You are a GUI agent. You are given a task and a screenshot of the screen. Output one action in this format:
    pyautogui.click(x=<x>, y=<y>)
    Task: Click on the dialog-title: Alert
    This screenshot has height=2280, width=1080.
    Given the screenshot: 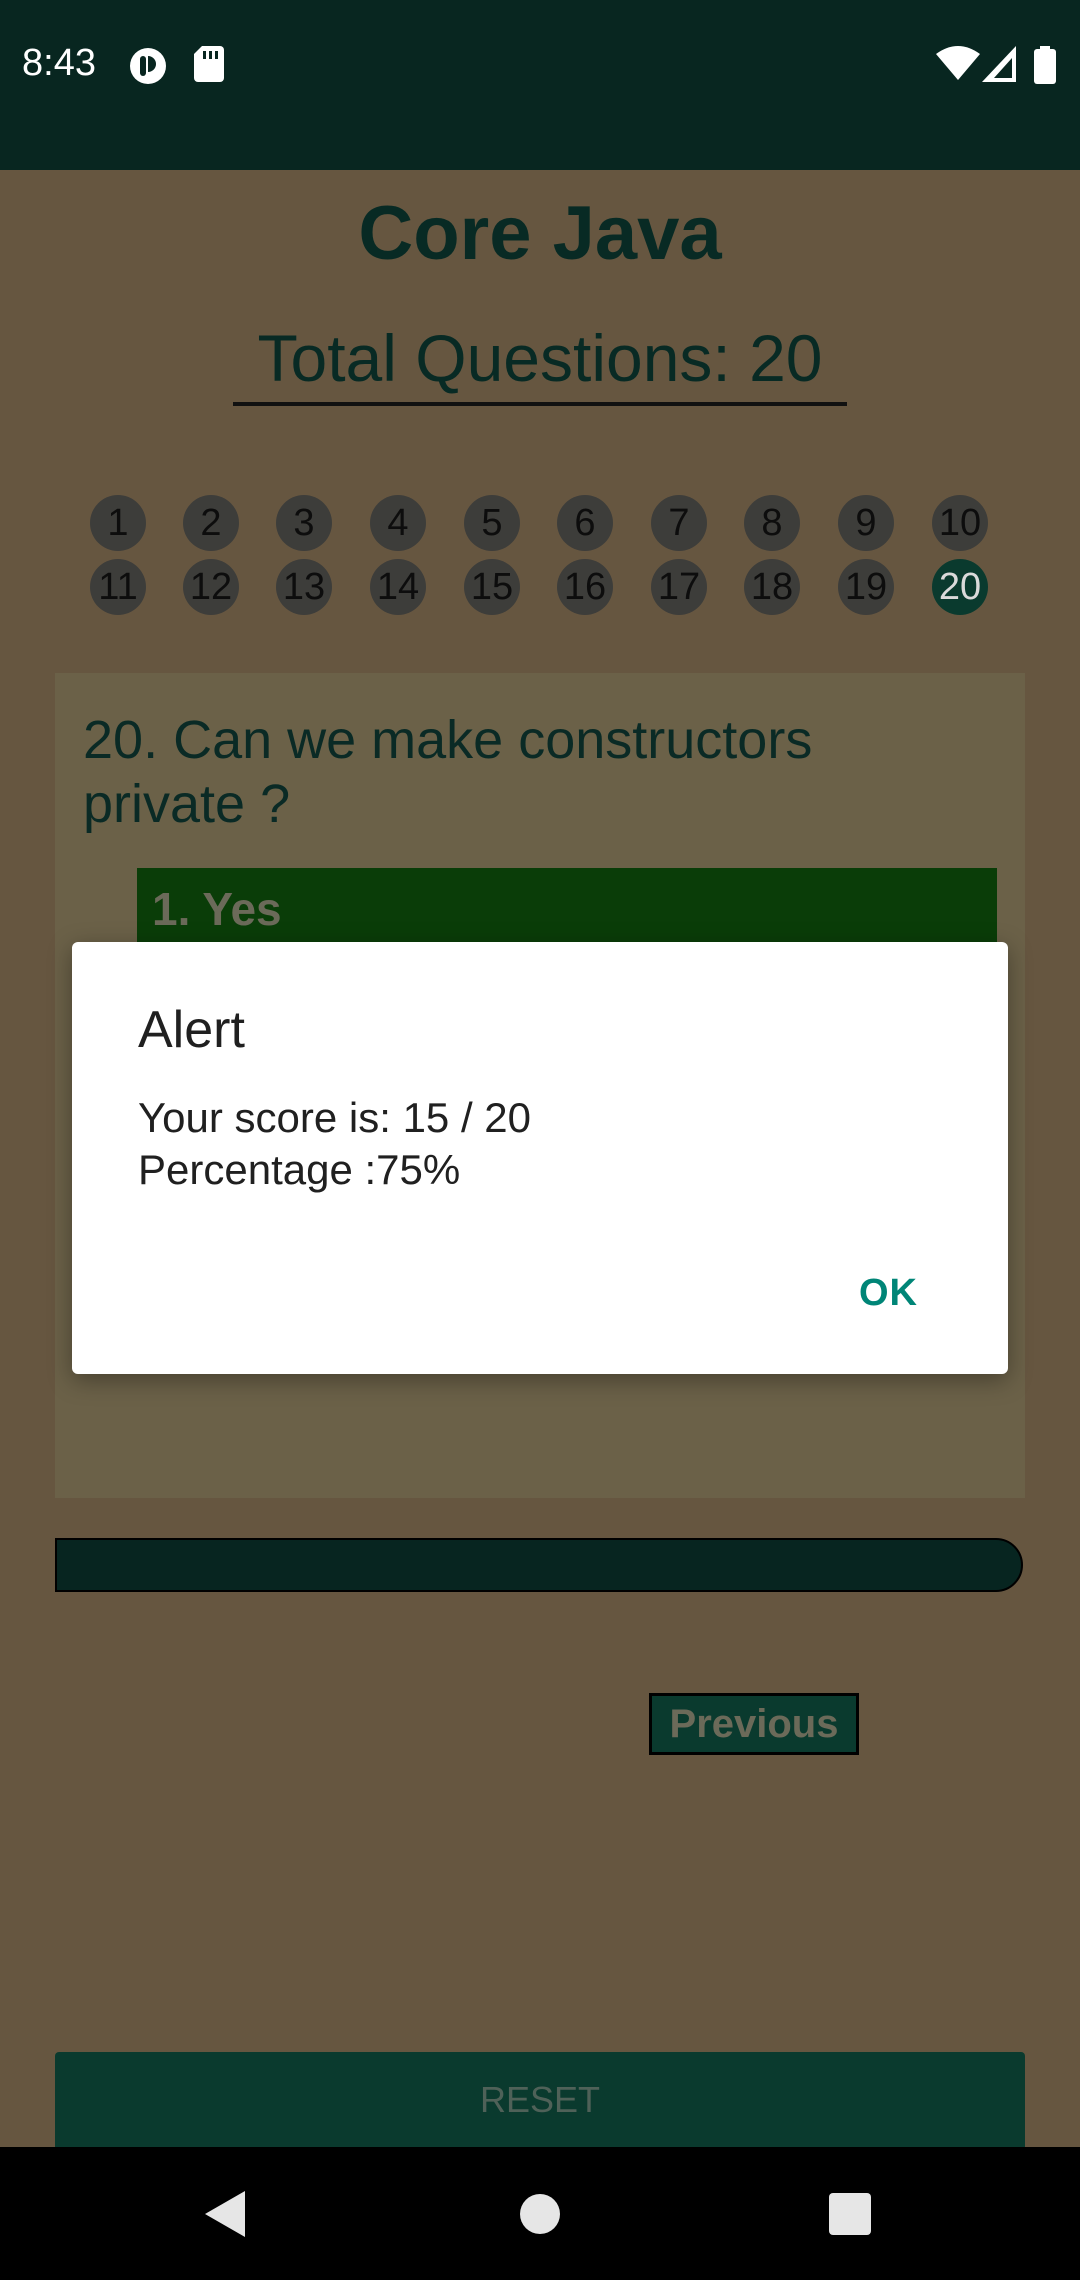 What is the action you would take?
    pyautogui.click(x=191, y=1030)
    